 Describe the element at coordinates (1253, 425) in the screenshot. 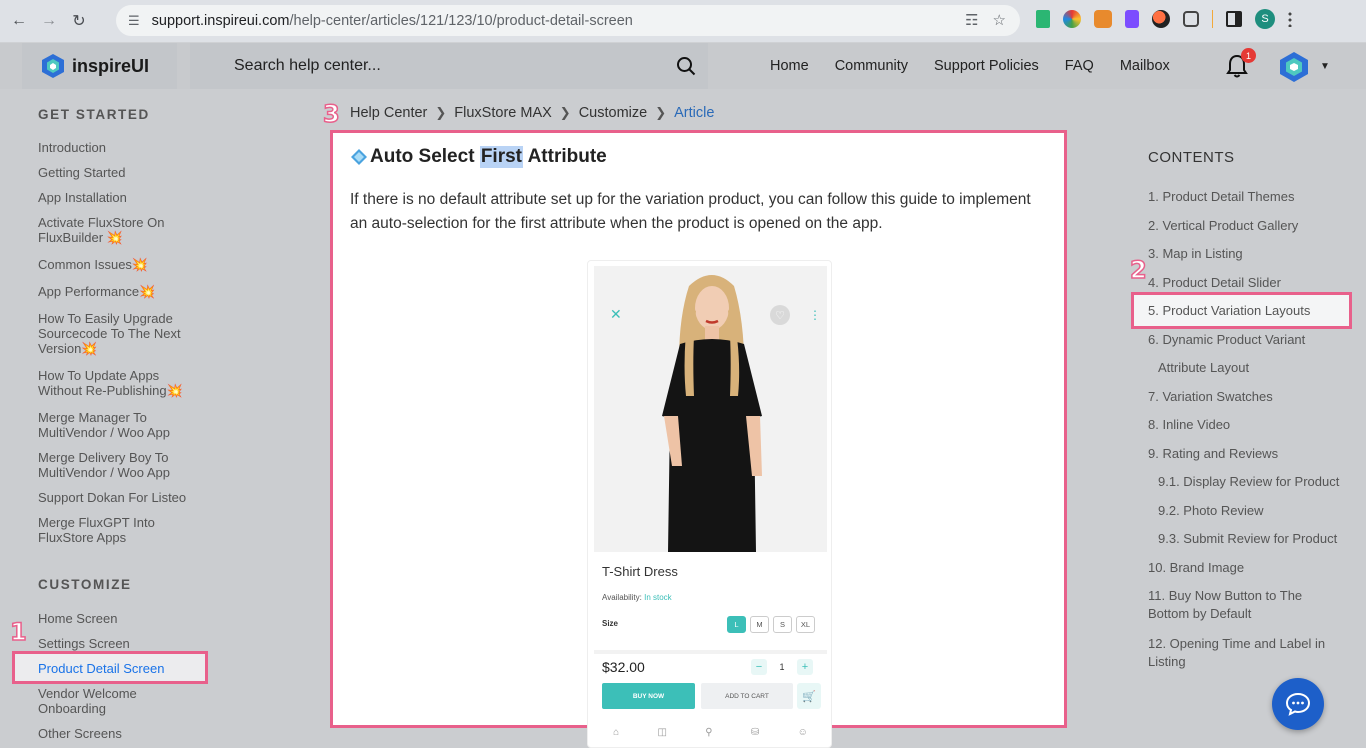

I see `toc-item: 8. Inline Video` at that location.